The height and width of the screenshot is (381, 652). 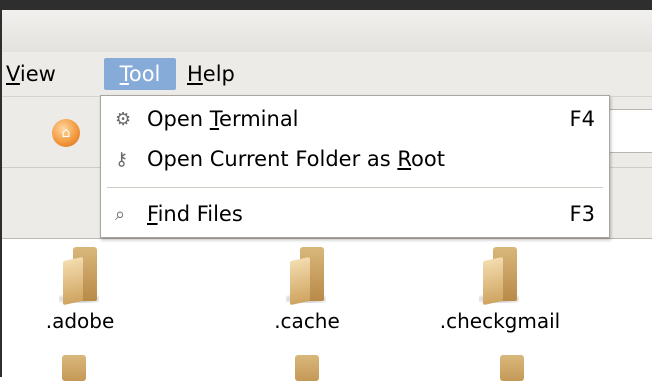 I want to click on terminal-gears-icon: ⚙, so click(x=123, y=119).